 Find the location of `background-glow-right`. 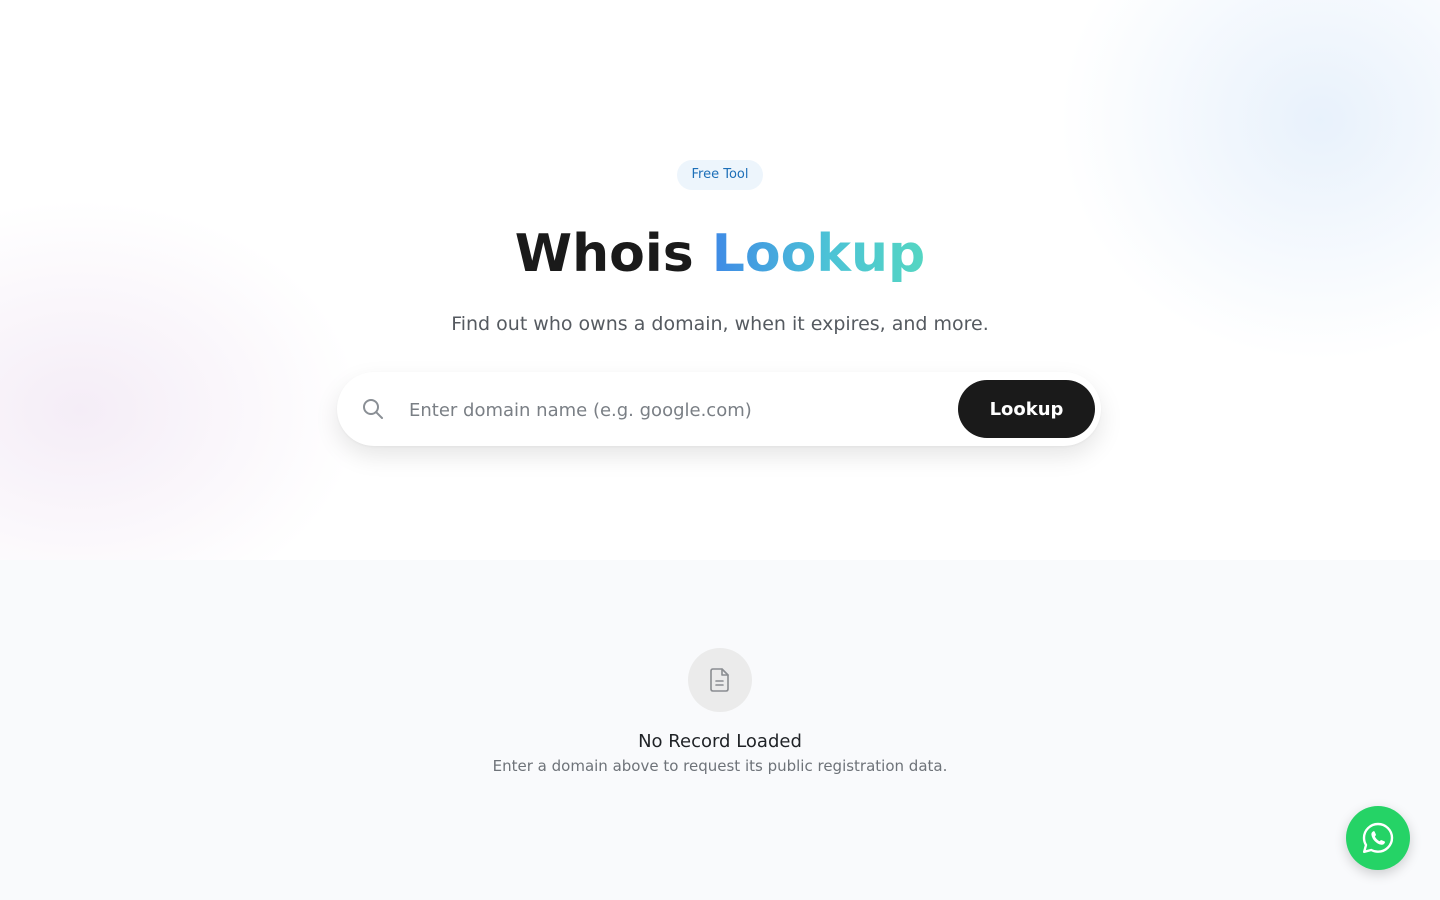

background-glow-right is located at coordinates (1250, 180).